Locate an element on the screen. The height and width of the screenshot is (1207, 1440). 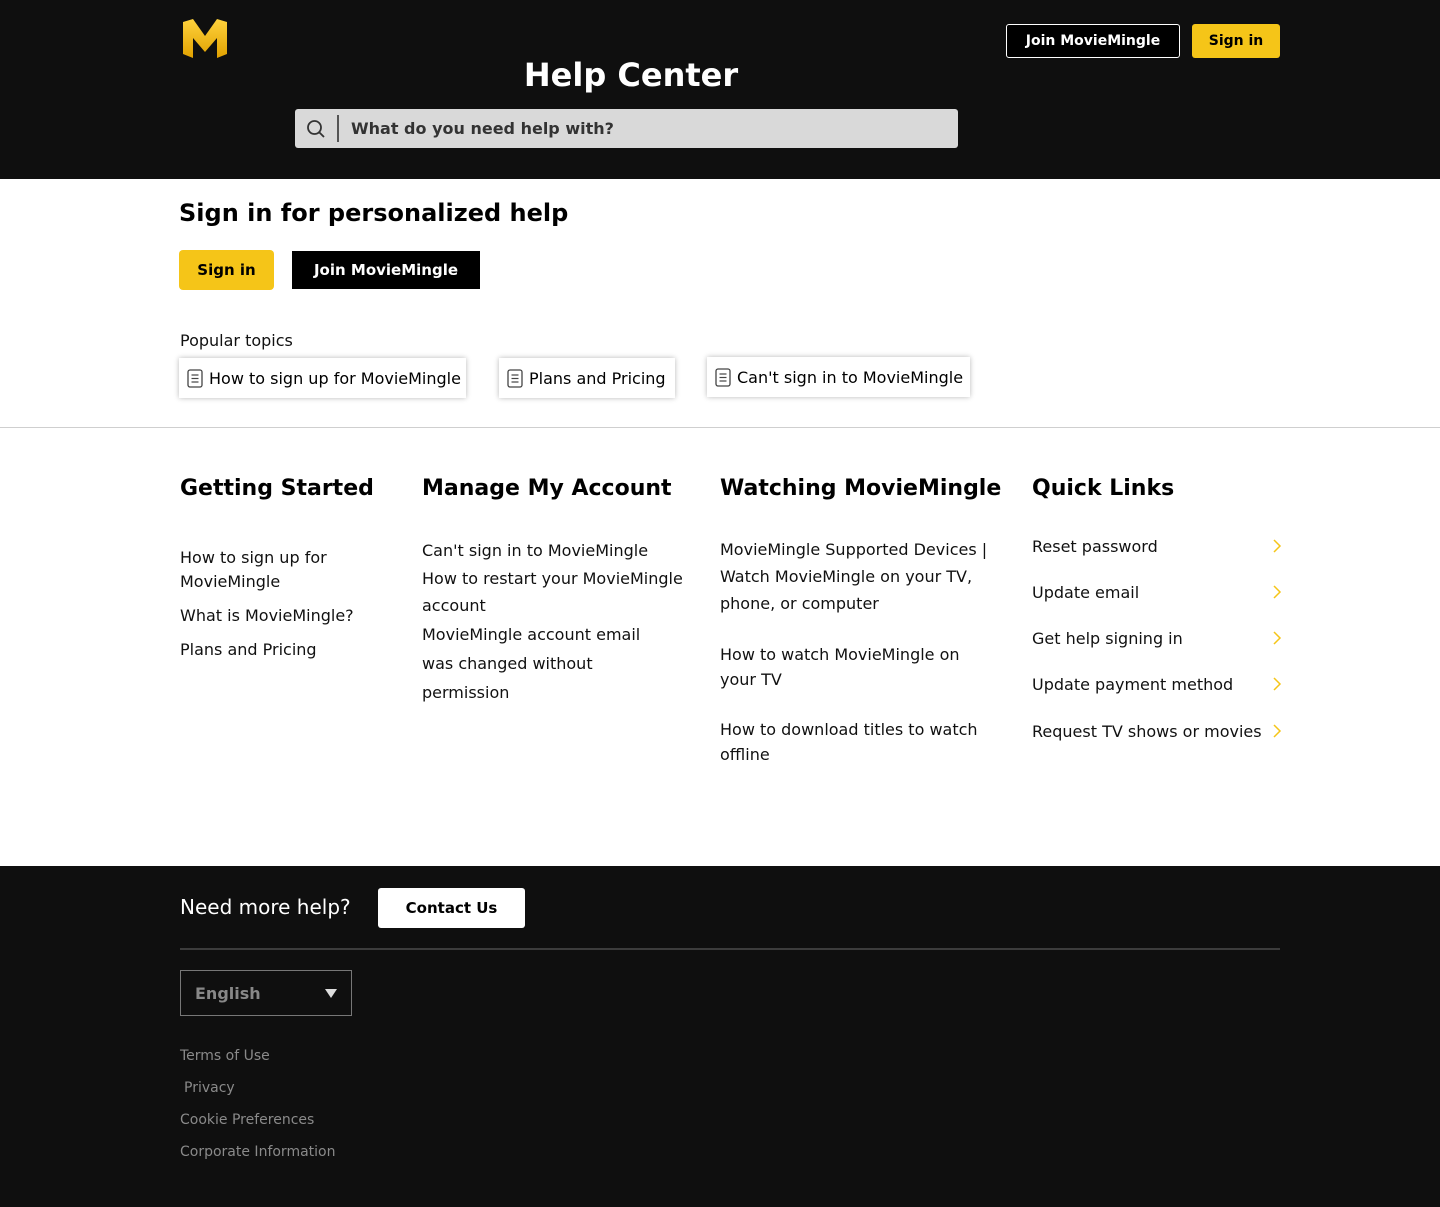
language-value: English is located at coordinates (228, 993).